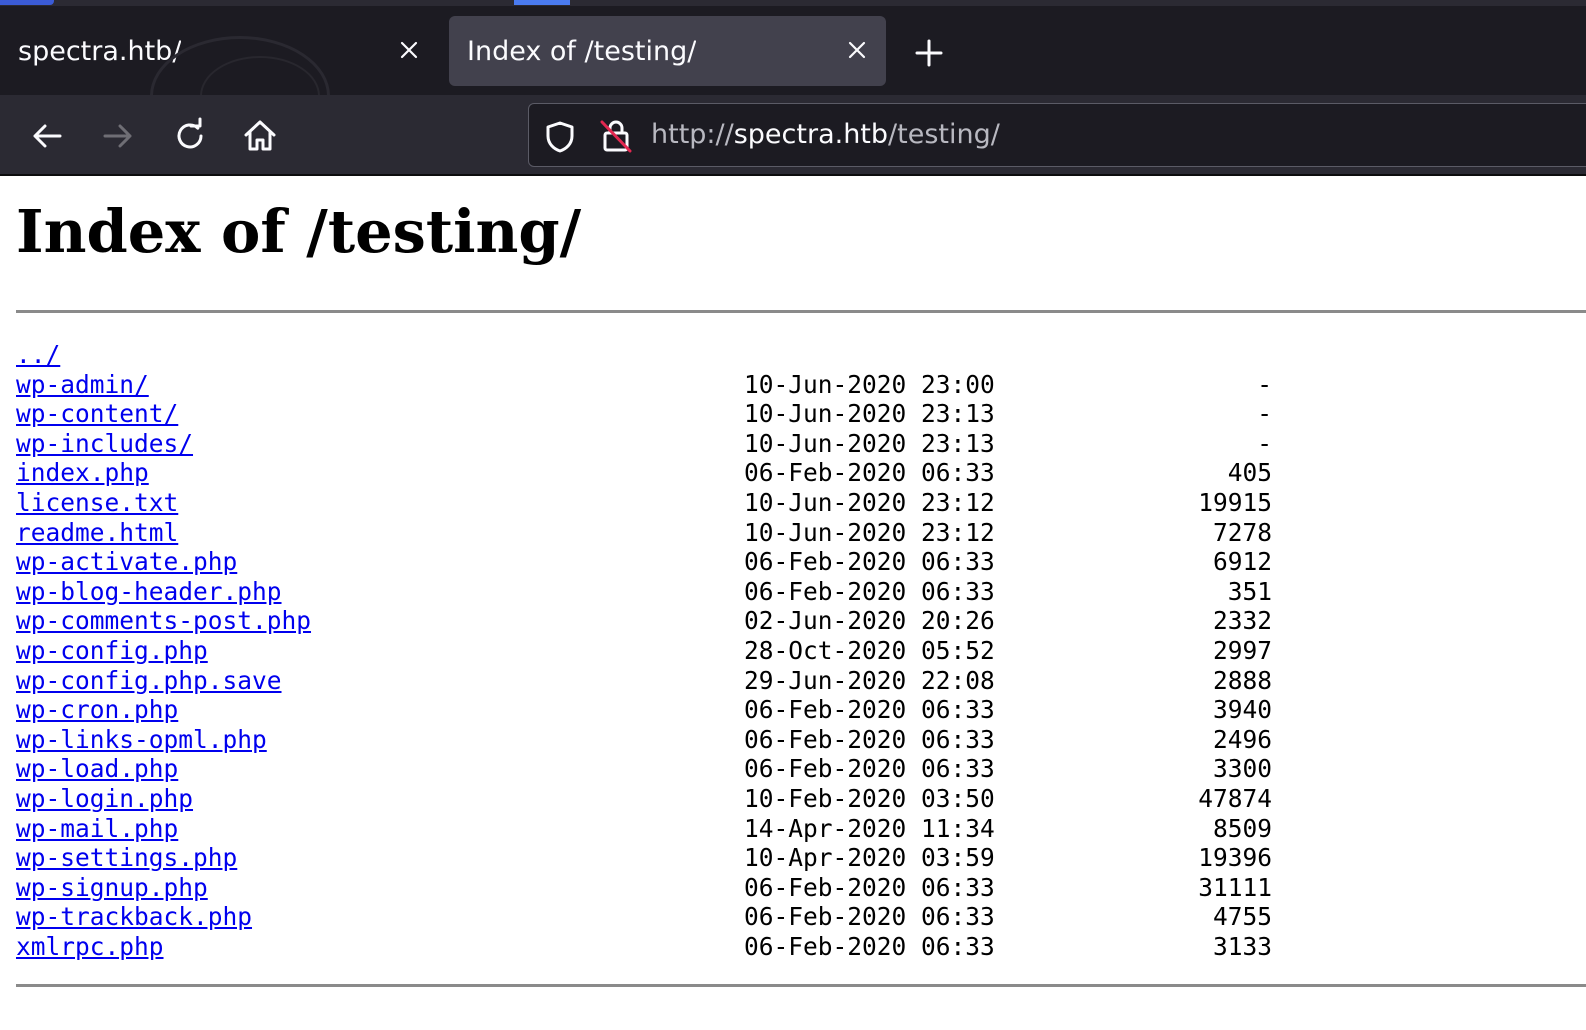  Describe the element at coordinates (190, 136) in the screenshot. I see `reload-icon` at that location.